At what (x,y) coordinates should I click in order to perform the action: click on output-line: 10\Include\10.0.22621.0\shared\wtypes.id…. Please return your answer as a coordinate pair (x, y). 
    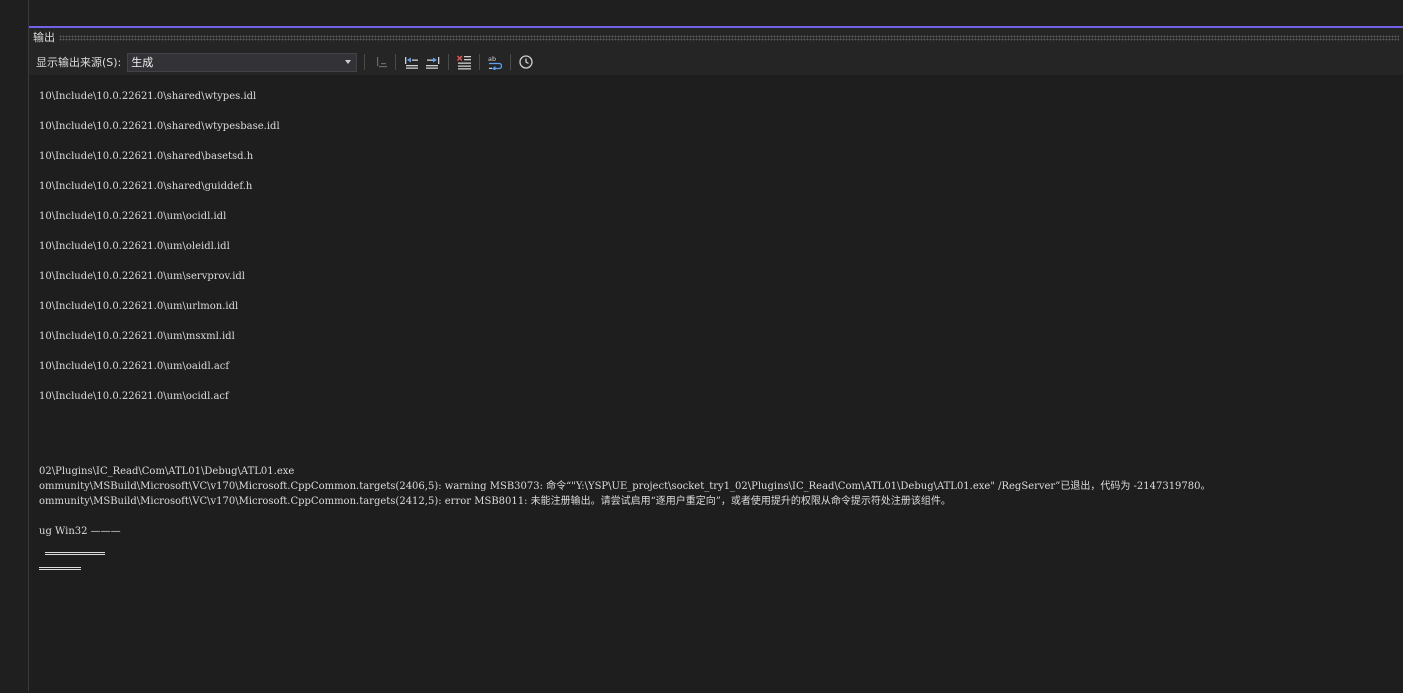
    Looking at the image, I should click on (148, 96).